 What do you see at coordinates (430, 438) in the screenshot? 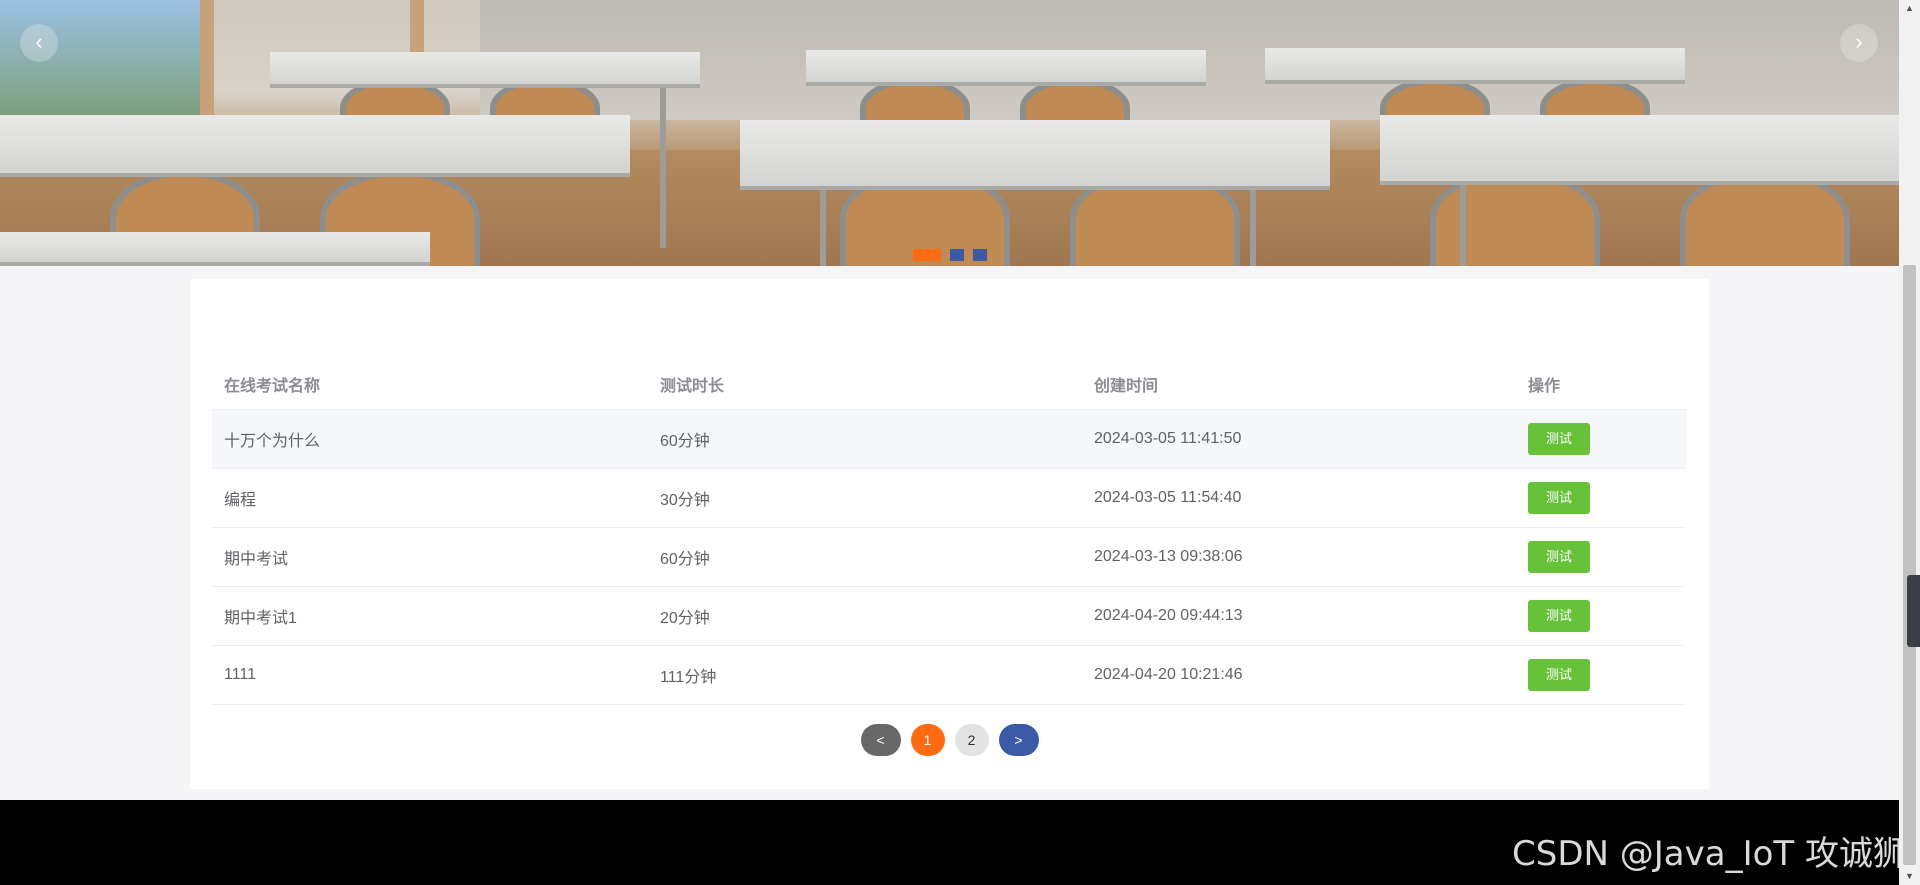
I see `exam-name: 十万个为什么` at bounding box center [430, 438].